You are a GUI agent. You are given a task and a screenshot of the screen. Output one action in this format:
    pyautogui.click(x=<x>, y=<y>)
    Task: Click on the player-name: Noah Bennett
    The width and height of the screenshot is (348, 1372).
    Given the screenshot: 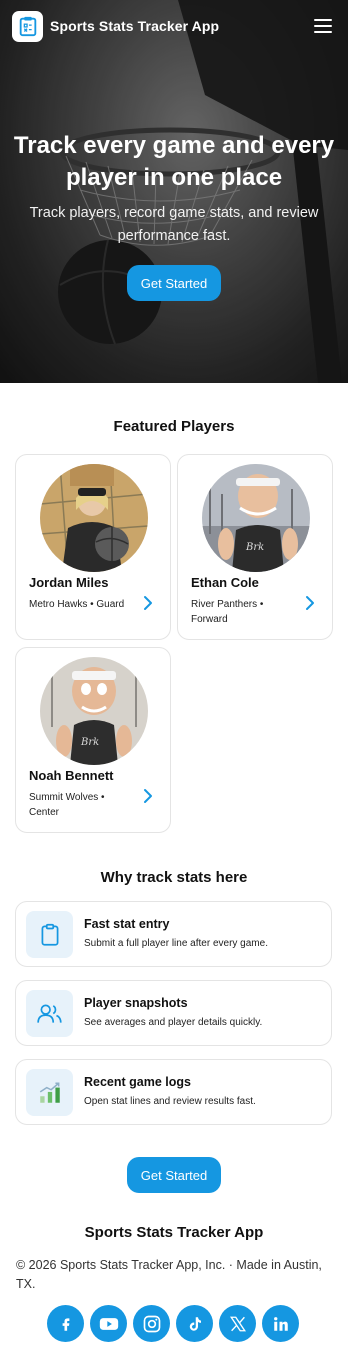 What is the action you would take?
    pyautogui.click(x=71, y=775)
    